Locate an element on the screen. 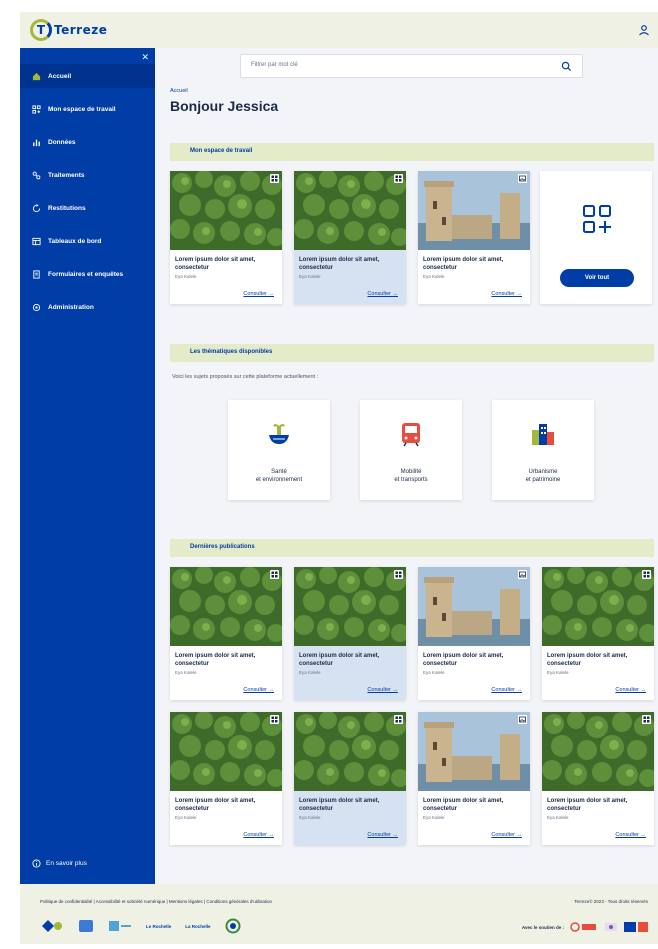  app-logo: T Terreze is located at coordinates (68, 30).